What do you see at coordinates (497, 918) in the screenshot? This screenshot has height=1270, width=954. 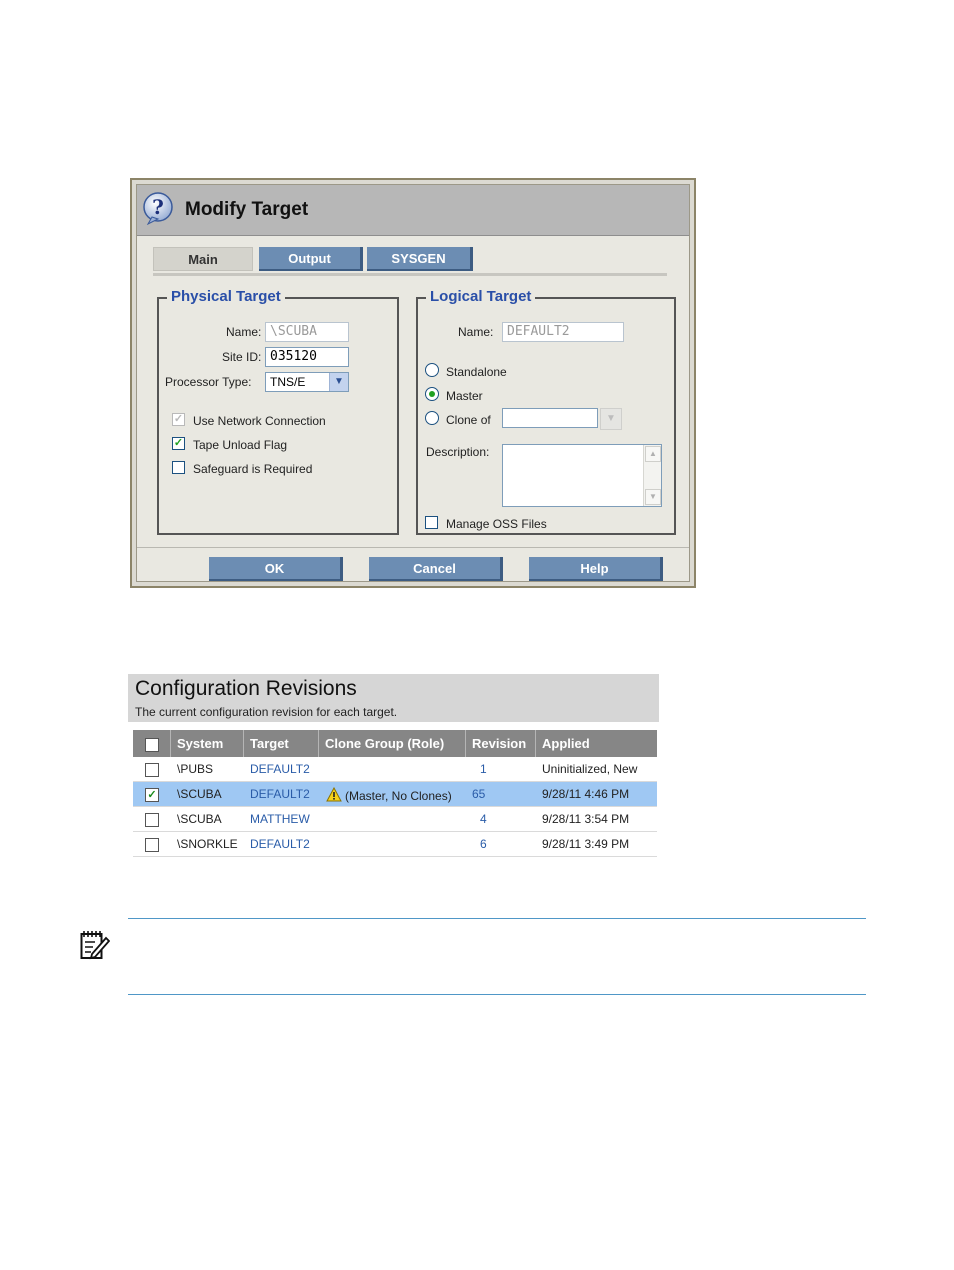 I see `note-top-rule` at bounding box center [497, 918].